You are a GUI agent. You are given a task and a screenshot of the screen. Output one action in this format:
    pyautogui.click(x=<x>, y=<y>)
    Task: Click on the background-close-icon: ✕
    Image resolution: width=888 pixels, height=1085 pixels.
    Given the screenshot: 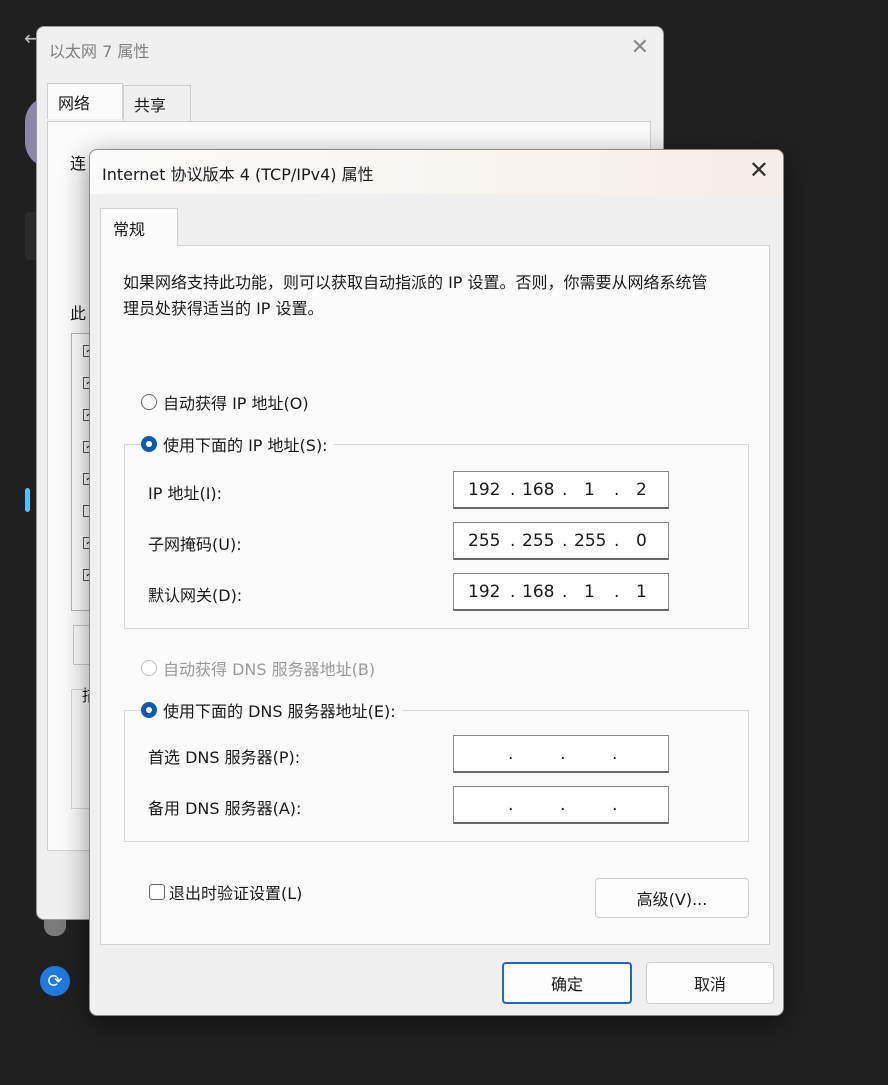 What is the action you would take?
    pyautogui.click(x=640, y=47)
    